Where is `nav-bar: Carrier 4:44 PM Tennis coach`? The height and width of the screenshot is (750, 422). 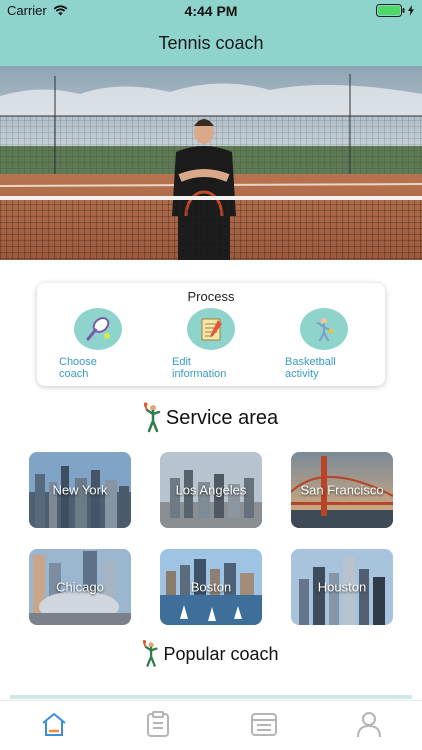
nav-bar: Carrier 4:44 PM Tennis coach is located at coordinates (211, 33).